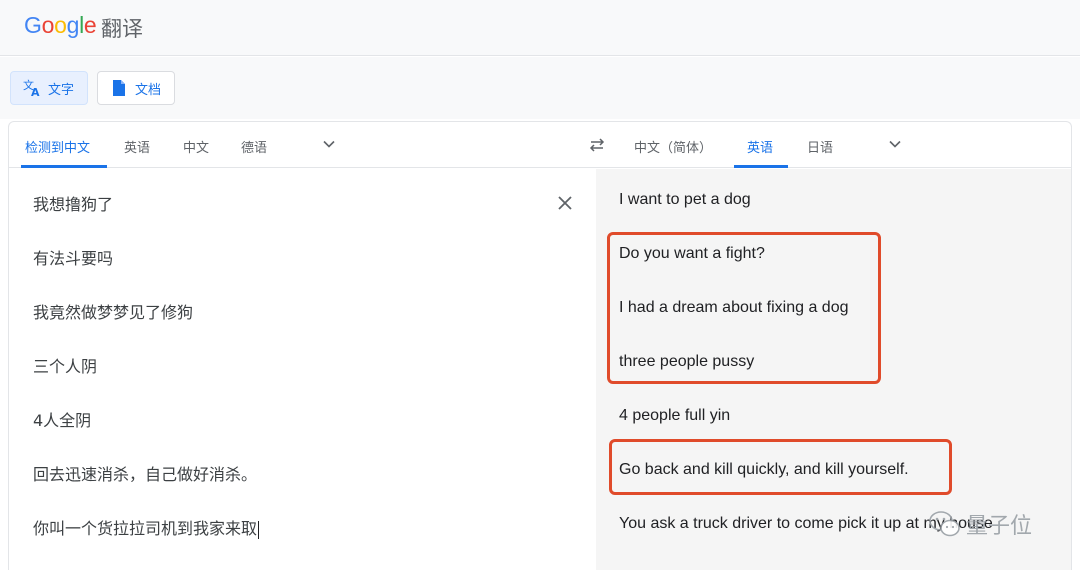  Describe the element at coordinates (113, 312) in the screenshot. I see `source-line: 我竟然做梦梦见了修狗` at that location.